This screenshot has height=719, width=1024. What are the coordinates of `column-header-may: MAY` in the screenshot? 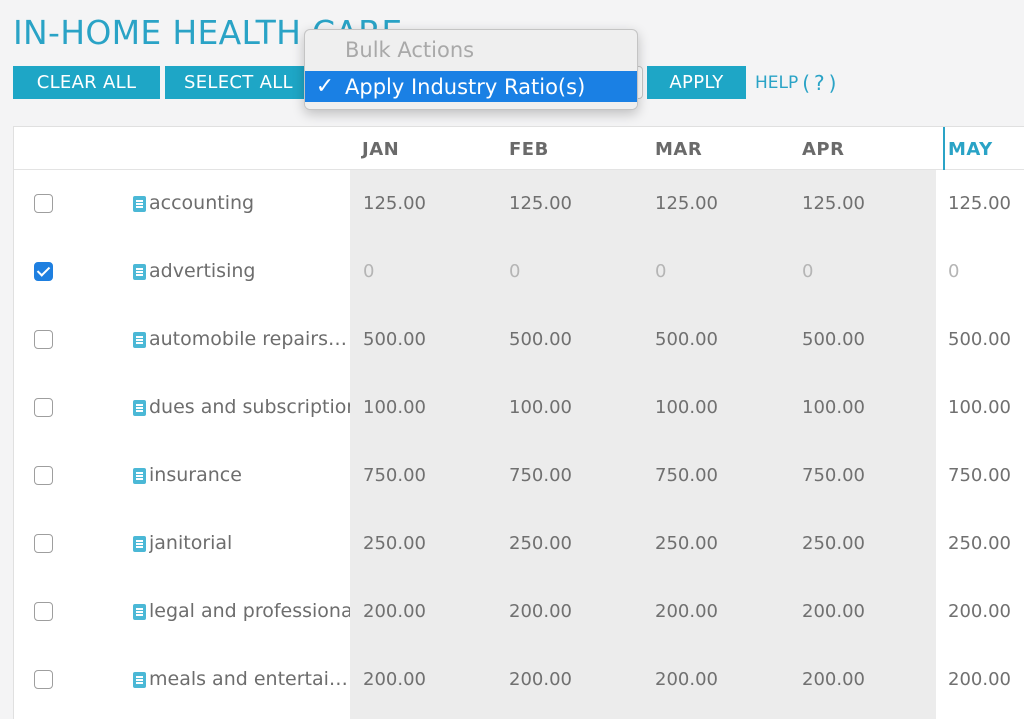 It's located at (970, 149).